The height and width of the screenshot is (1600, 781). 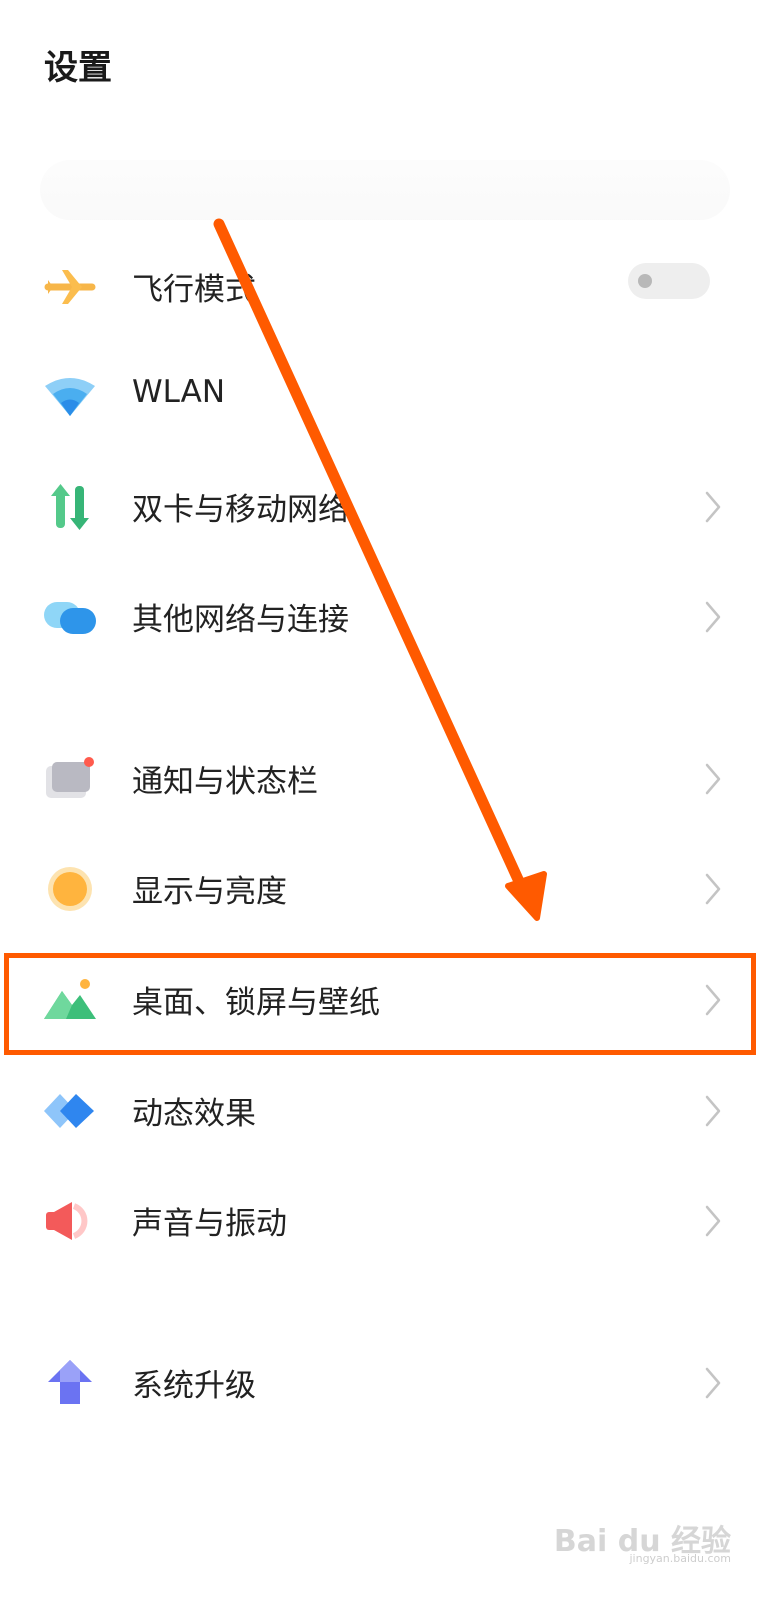 I want to click on watermark-url: jingyan.baidu.com, so click(x=680, y=1558).